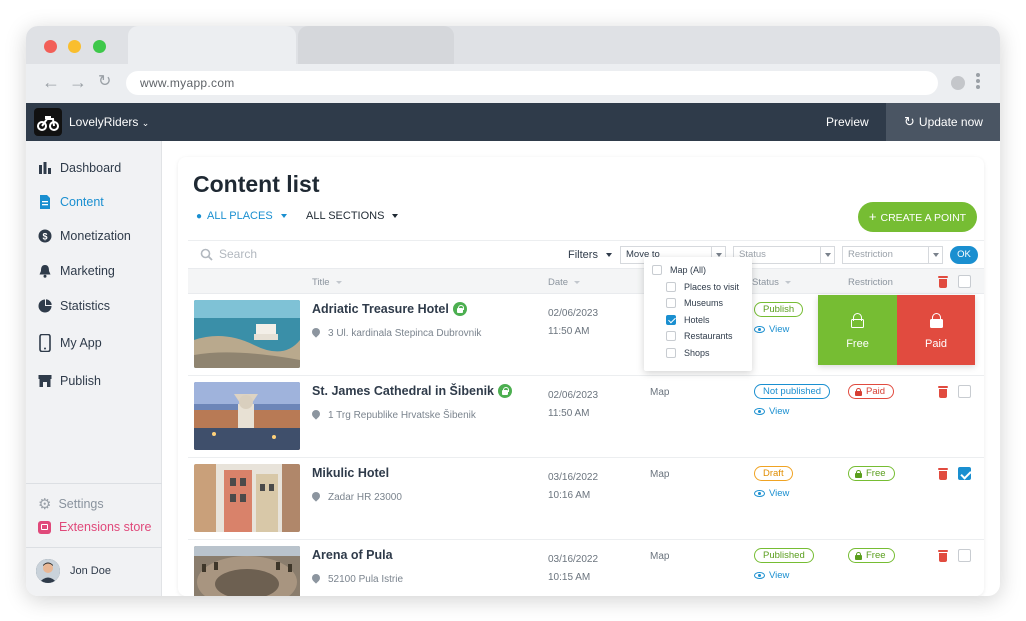  What do you see at coordinates (964, 255) in the screenshot?
I see `ok-button: OK` at bounding box center [964, 255].